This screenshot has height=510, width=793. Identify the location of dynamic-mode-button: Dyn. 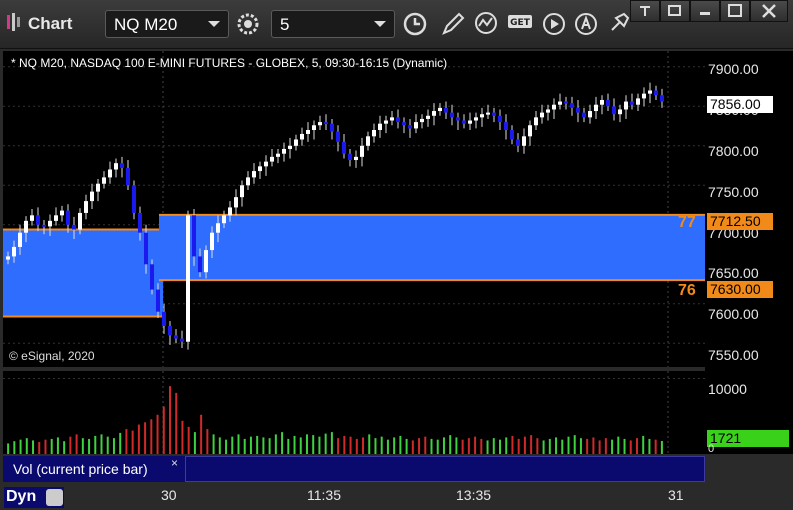
(34, 497).